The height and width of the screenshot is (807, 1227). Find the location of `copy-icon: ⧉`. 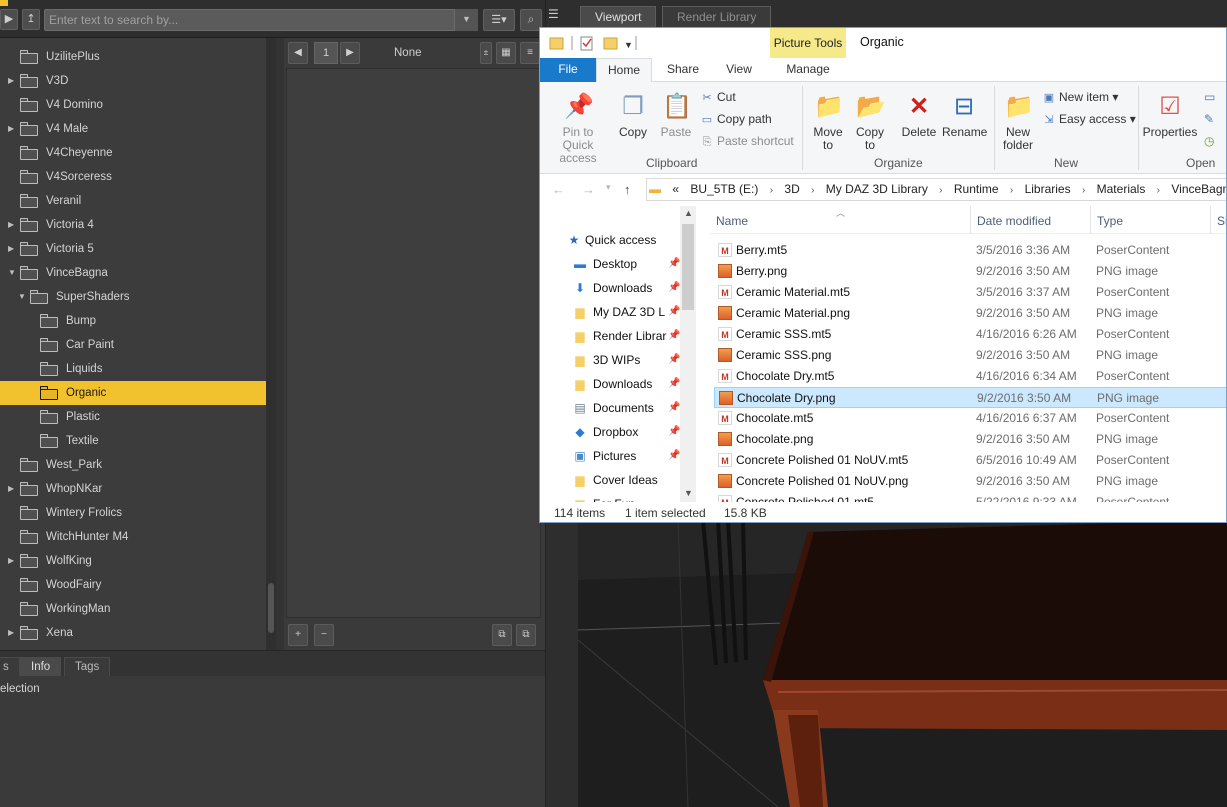

copy-icon: ⧉ is located at coordinates (502, 635).